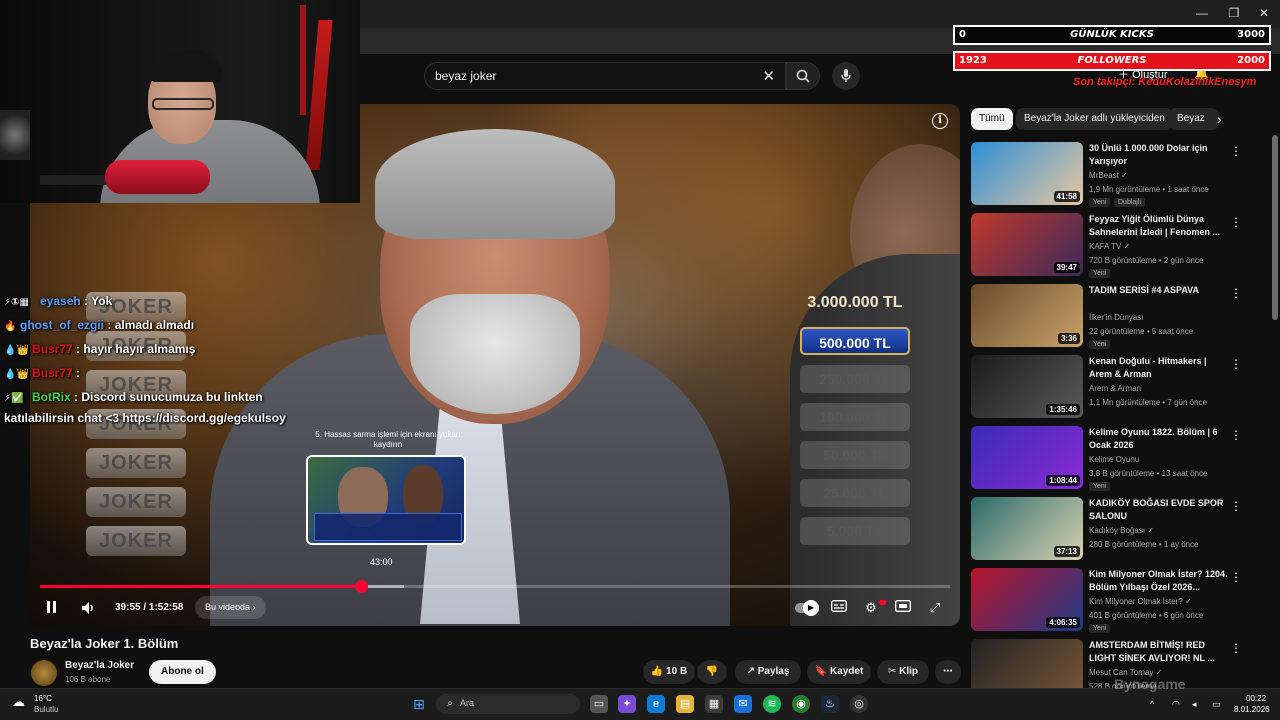  Describe the element at coordinates (1116, 317) in the screenshot. I see `channel-name: İlker'in Dünyası` at that location.